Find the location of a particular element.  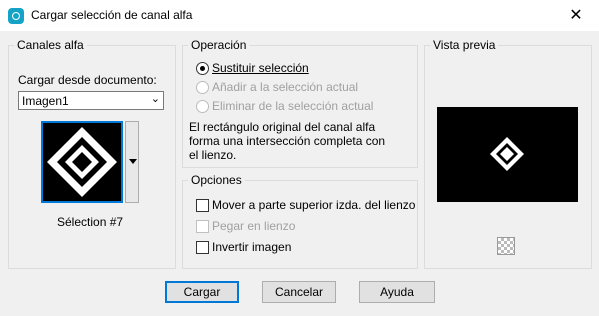

checkbox-mover-label: Mover a parte superior izda. del lienzo is located at coordinates (313, 205).